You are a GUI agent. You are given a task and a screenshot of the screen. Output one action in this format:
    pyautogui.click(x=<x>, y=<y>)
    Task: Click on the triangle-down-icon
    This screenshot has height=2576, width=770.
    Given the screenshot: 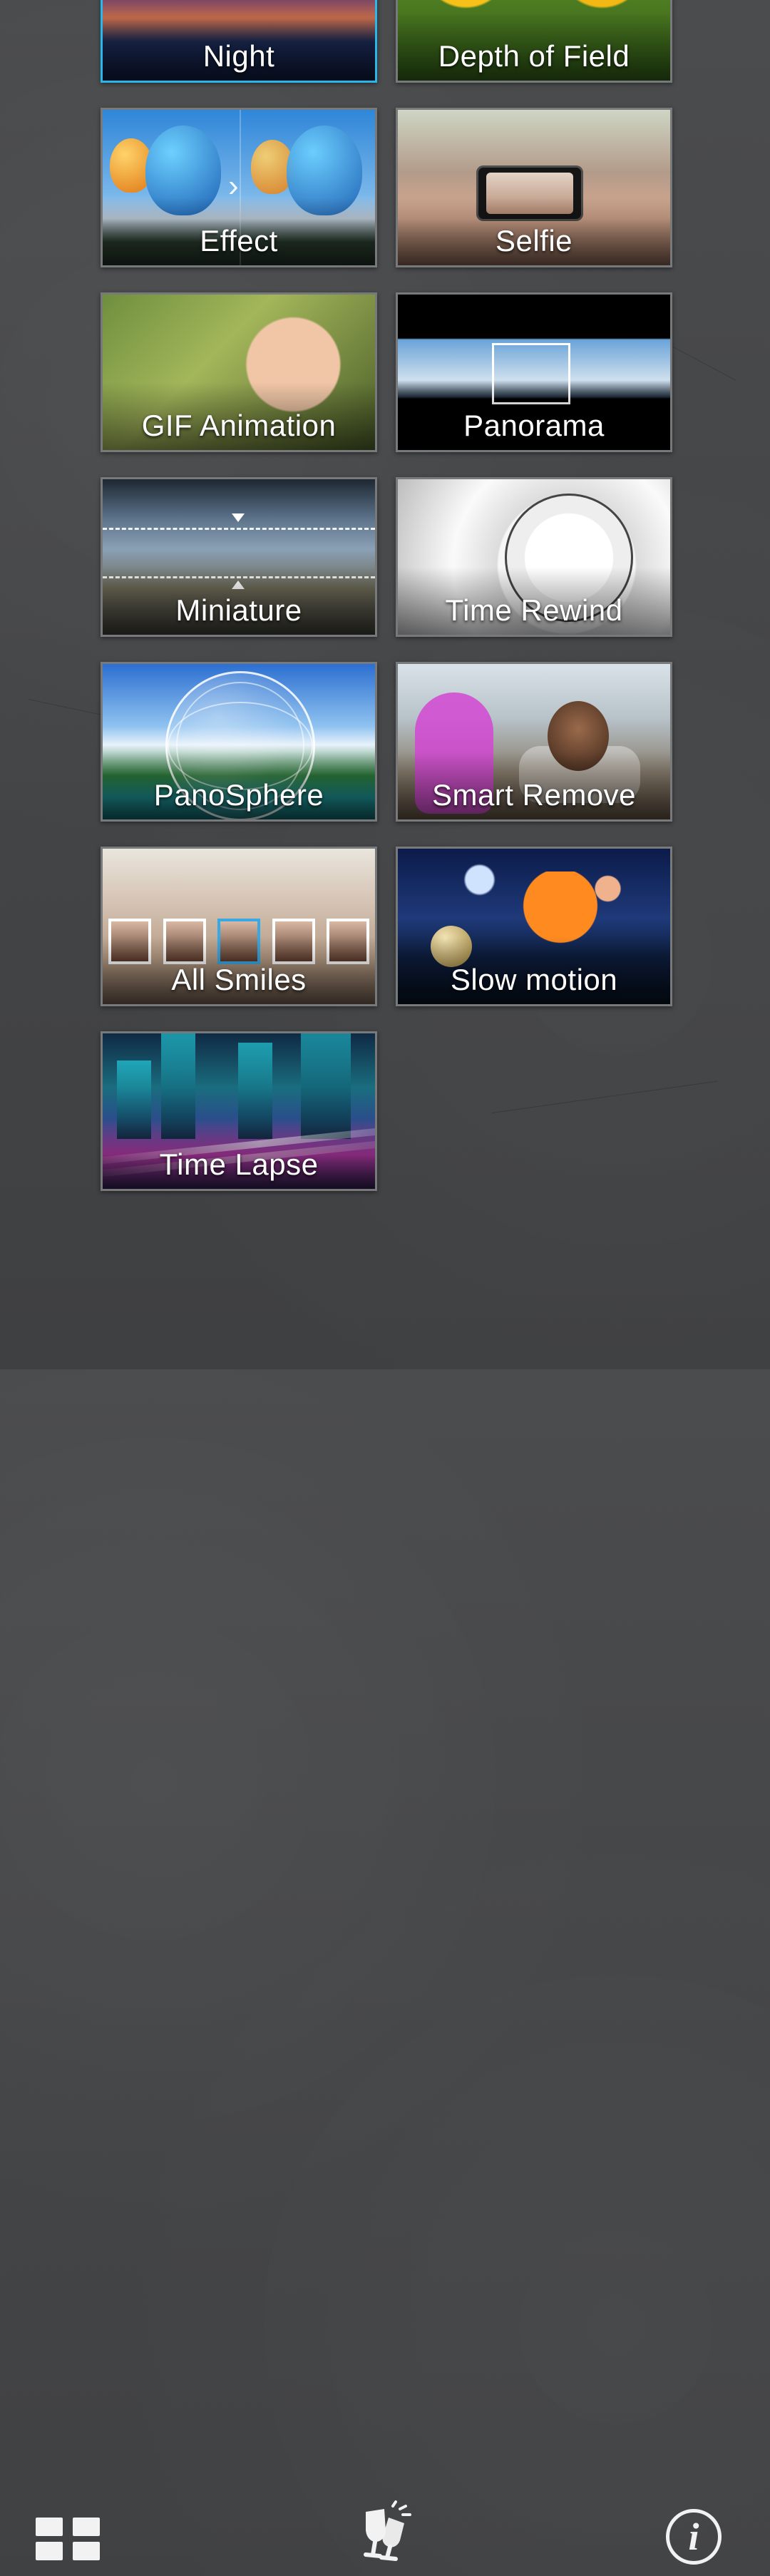 What is the action you would take?
    pyautogui.click(x=238, y=517)
    